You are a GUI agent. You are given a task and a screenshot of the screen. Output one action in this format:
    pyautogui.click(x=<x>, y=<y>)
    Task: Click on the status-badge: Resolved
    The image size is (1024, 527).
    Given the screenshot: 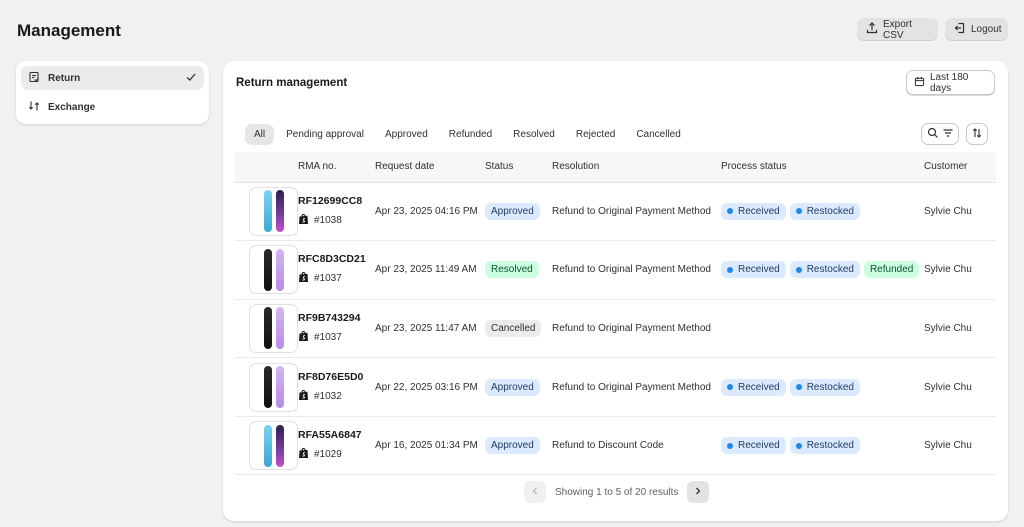 What is the action you would take?
    pyautogui.click(x=512, y=270)
    